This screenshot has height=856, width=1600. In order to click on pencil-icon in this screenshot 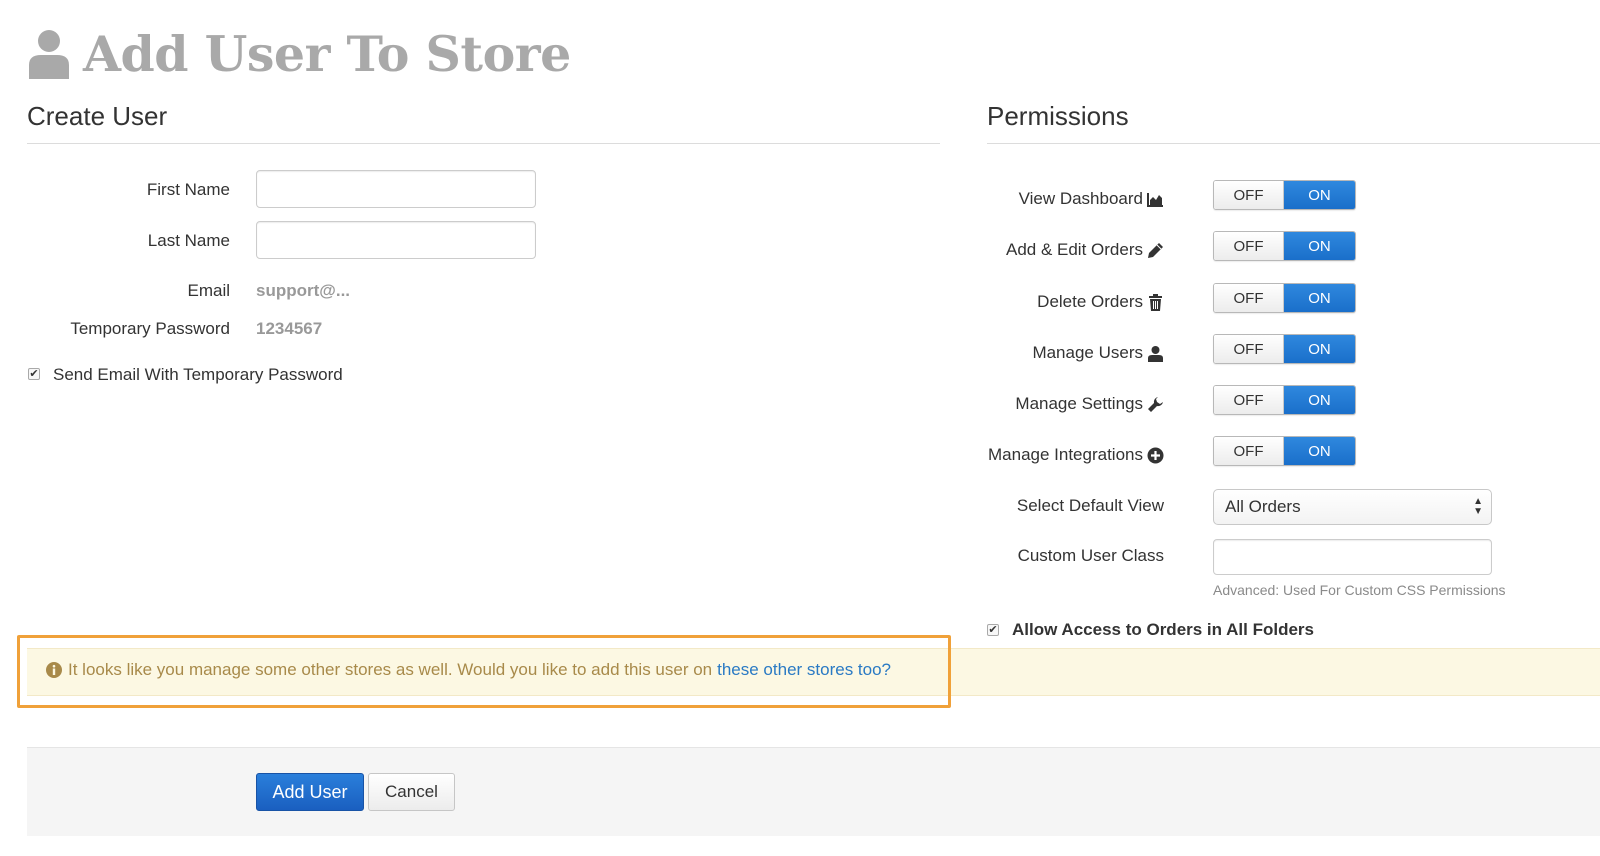, I will do `click(1155, 250)`.